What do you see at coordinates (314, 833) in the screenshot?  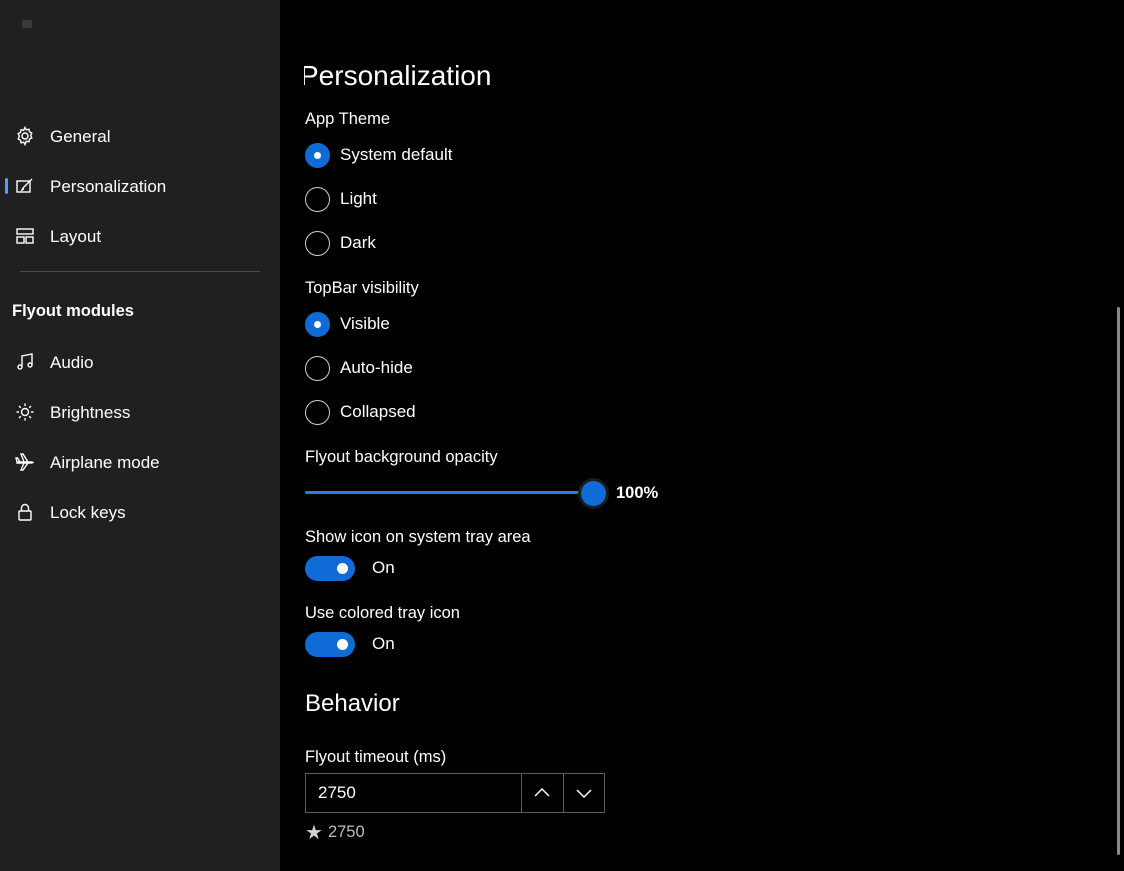 I see `star-icon: ★` at bounding box center [314, 833].